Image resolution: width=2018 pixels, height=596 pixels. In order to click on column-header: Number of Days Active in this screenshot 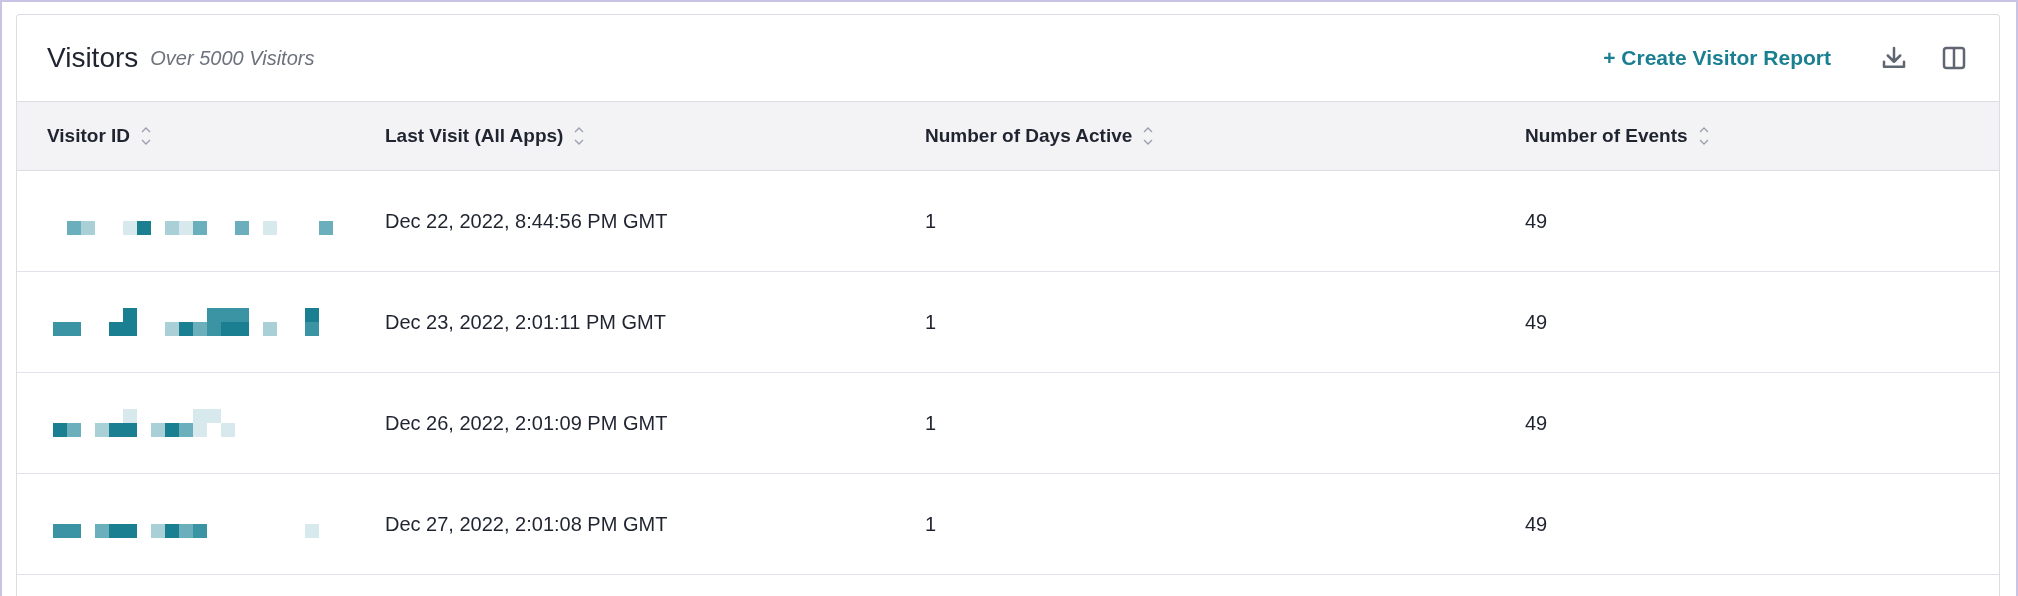, I will do `click(1029, 136)`.